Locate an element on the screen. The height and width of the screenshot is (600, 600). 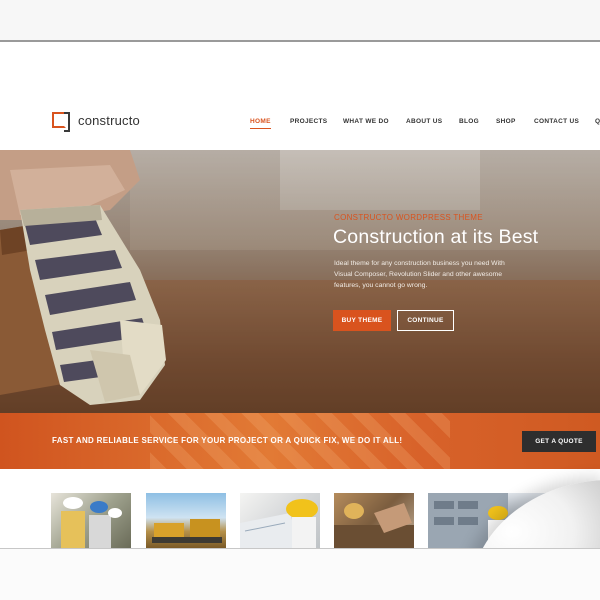
nav-search-partial: Q is located at coordinates (597, 121).